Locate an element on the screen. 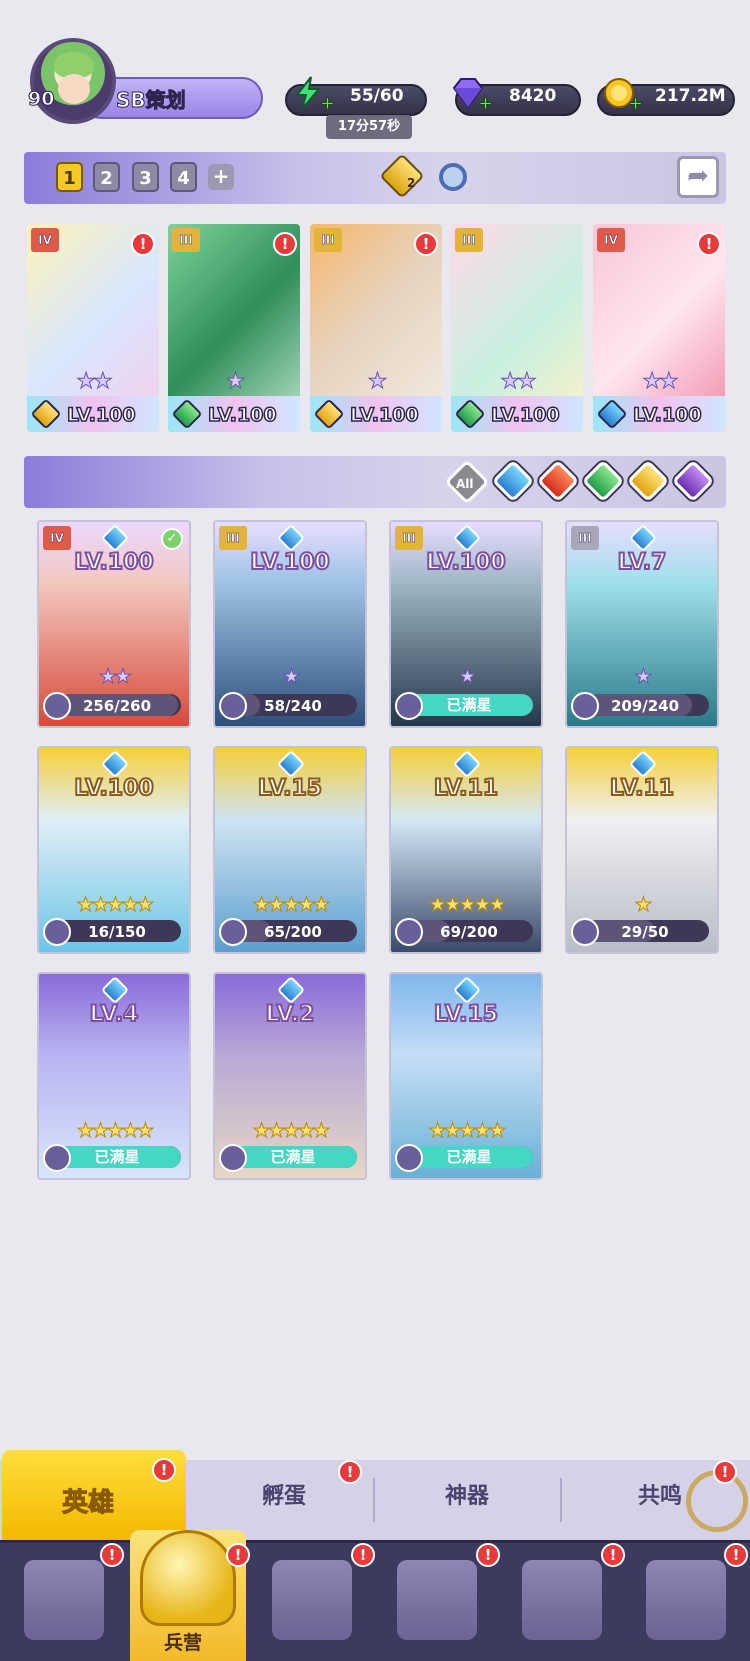 The image size is (750, 1661). avatar-face is located at coordinates (74, 89).